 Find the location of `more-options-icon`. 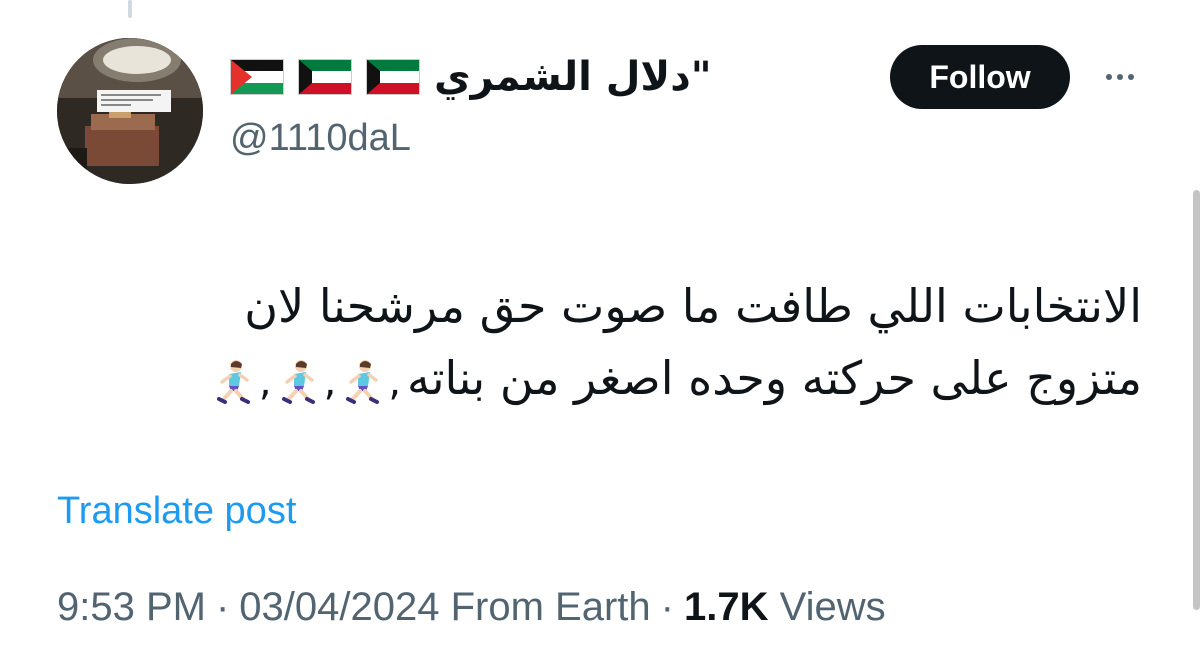

more-options-icon is located at coordinates (1120, 77).